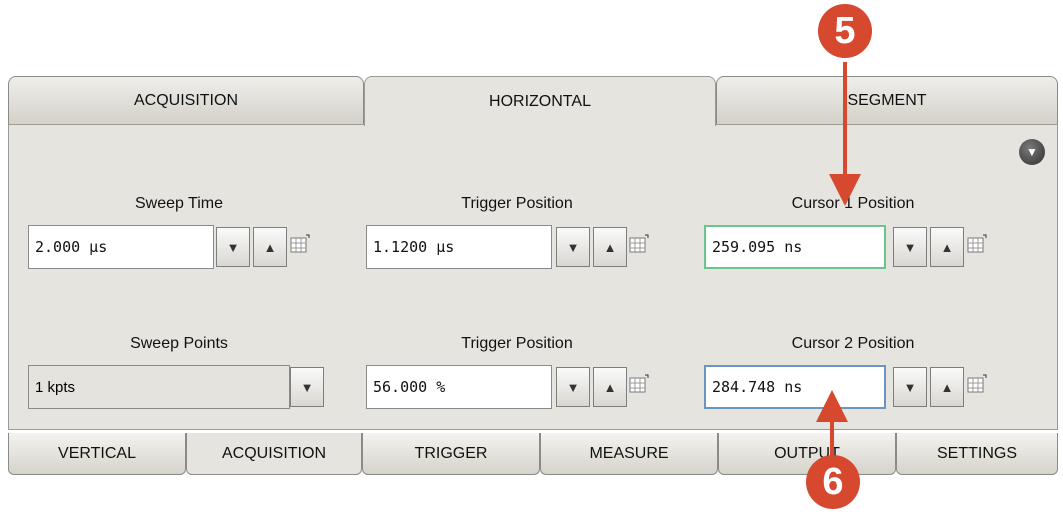 This screenshot has height=514, width=1063. Describe the element at coordinates (838, 260) in the screenshot. I see `annotation-arrows` at that location.